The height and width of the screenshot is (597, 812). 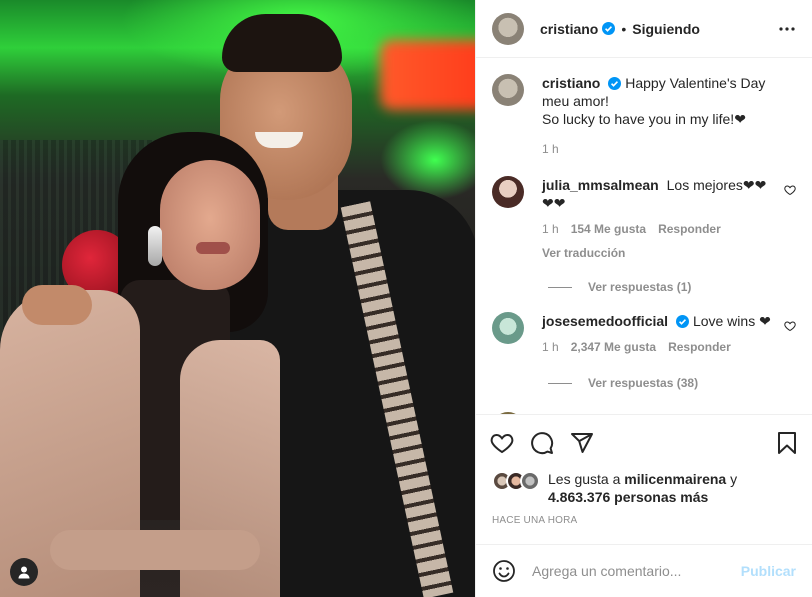 I want to click on photo-earring, so click(x=155, y=246).